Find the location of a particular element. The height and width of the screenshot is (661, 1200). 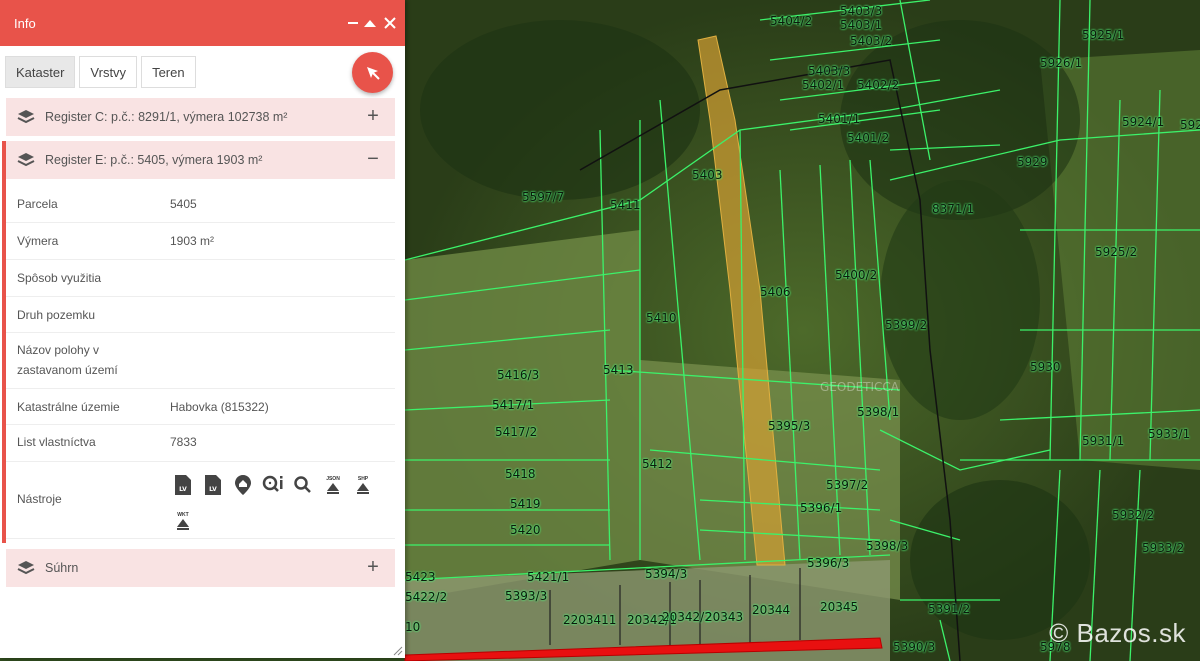

row-katastralne-uzemie: Katastrálne územie Habovka (815322) is located at coordinates (200, 407).